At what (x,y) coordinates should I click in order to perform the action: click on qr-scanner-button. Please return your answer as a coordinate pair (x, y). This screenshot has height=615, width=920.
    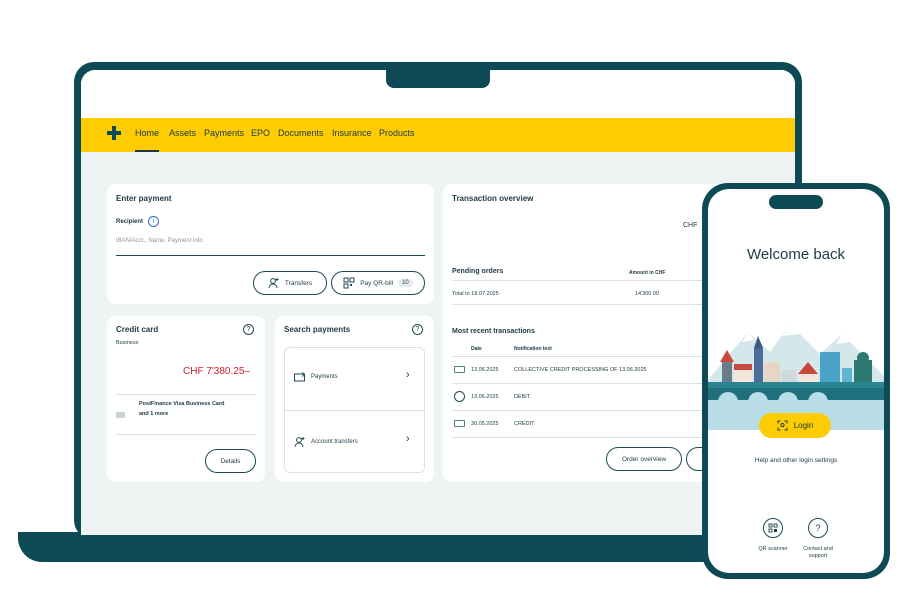
    Looking at the image, I should click on (773, 528).